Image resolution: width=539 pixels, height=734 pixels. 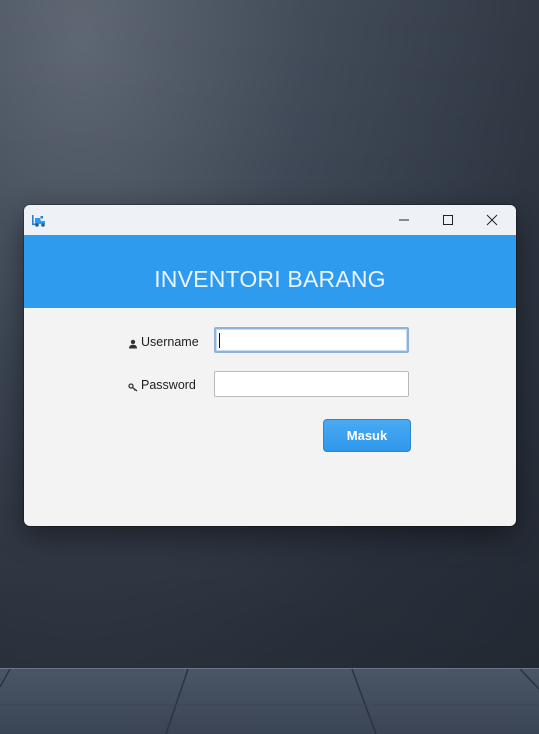 I want to click on text-cursor, so click(x=219, y=340).